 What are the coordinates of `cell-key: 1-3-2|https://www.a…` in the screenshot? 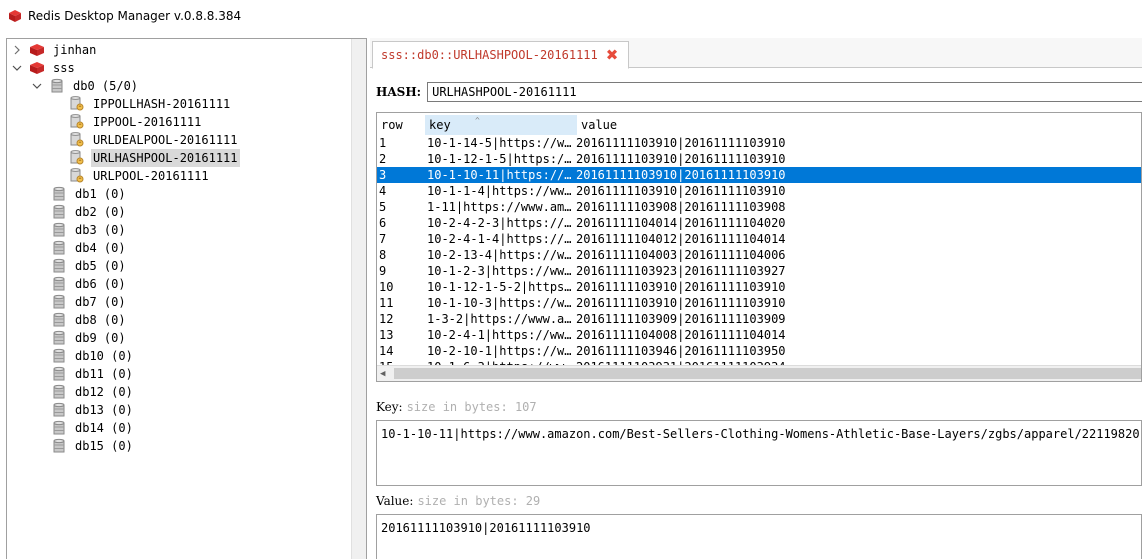 It's located at (499, 319).